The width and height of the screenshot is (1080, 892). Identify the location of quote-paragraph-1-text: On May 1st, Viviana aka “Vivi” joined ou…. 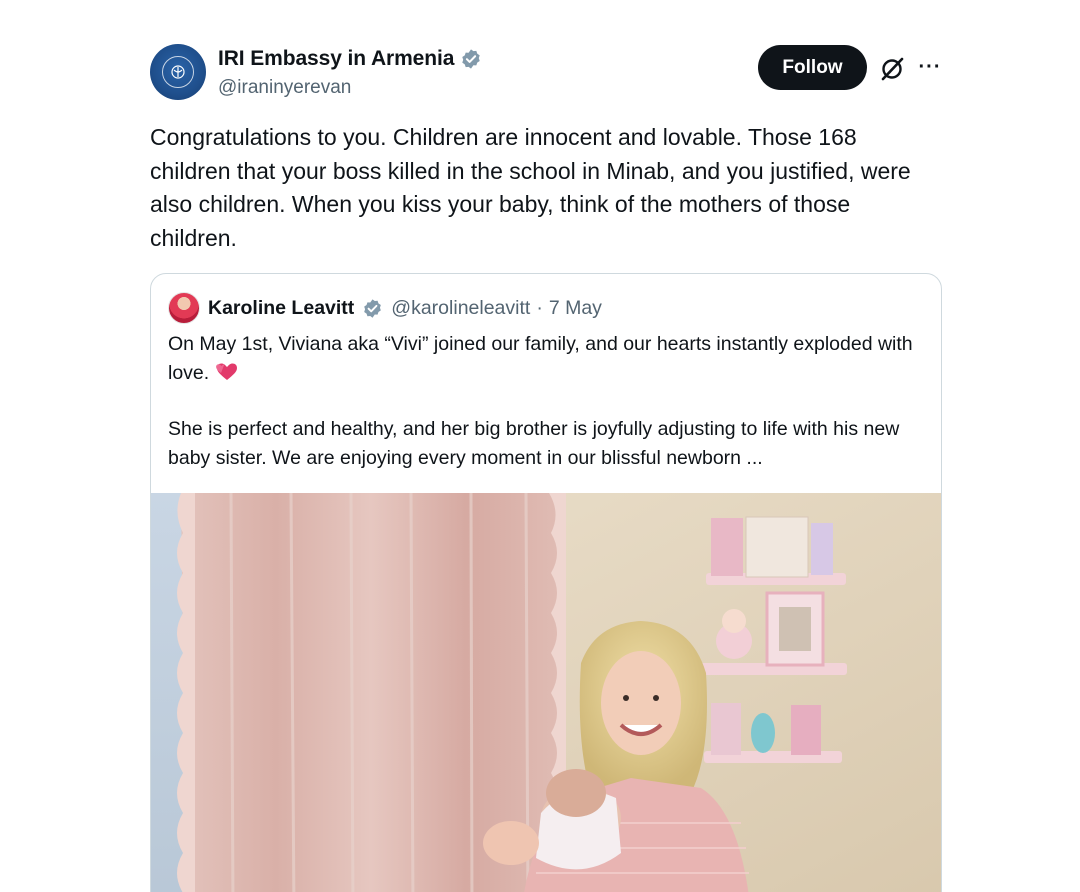
(540, 358).